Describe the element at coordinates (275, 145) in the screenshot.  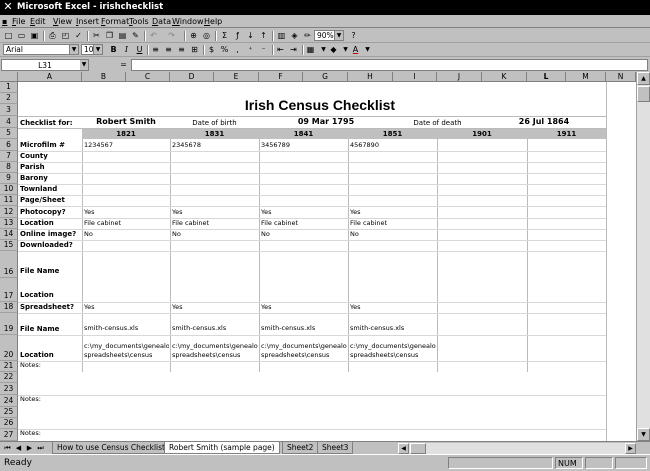
I see `cell-microfilm-1841: 3456789` at that location.